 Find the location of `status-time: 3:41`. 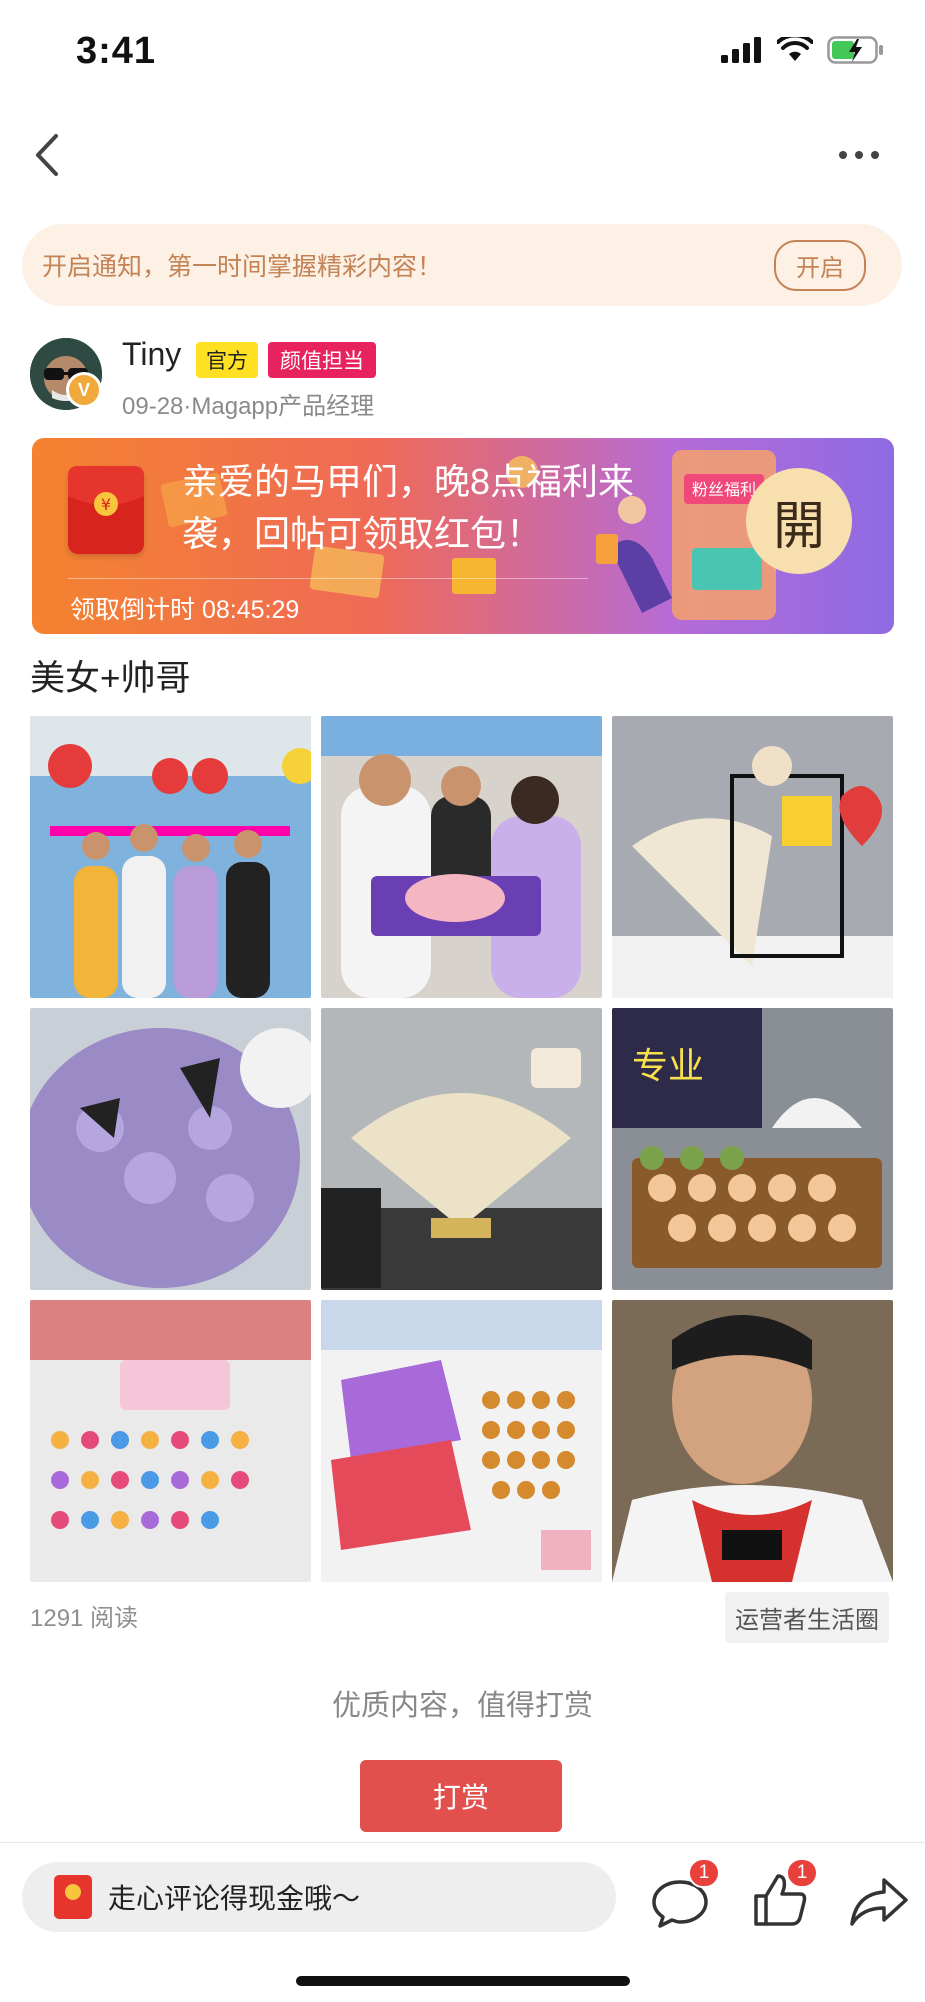

status-time: 3:41 is located at coordinates (116, 51).